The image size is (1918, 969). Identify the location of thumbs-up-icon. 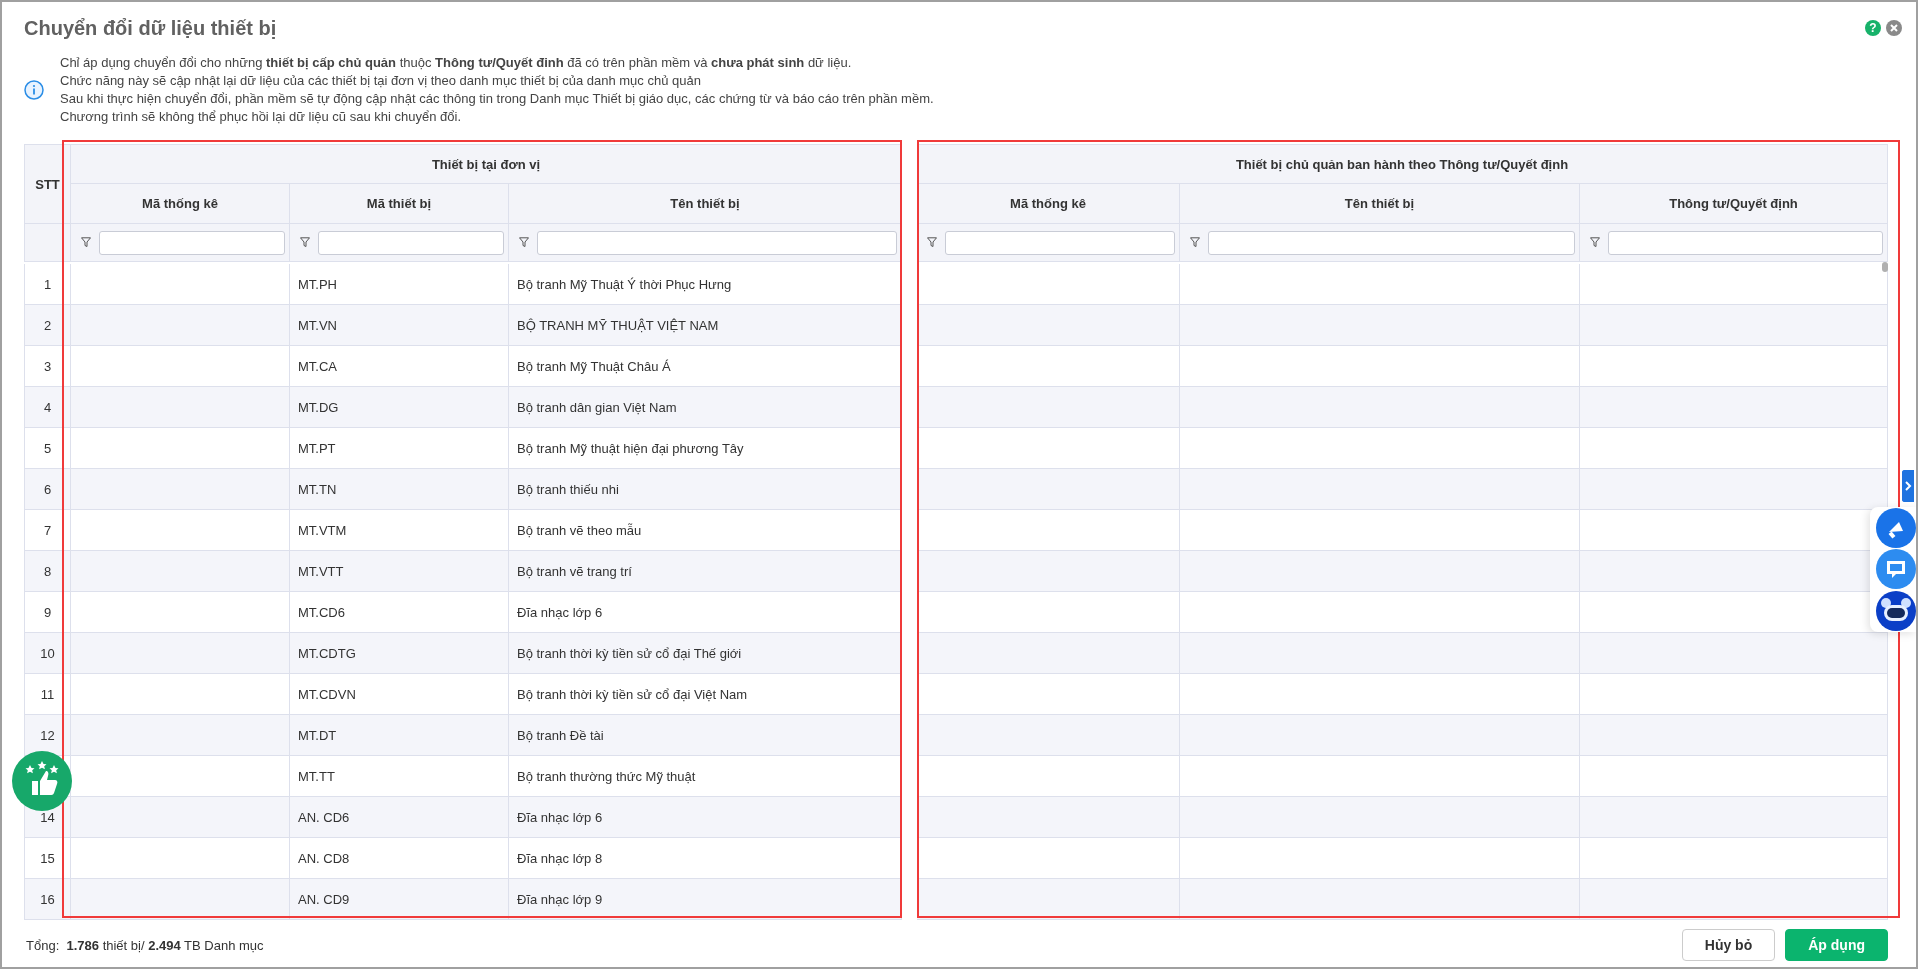
(42, 781).